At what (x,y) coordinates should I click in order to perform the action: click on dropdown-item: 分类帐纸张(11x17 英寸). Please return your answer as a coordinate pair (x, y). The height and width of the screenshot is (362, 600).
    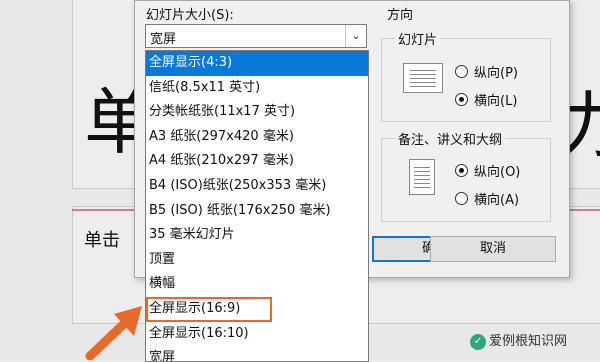
    Looking at the image, I should click on (257, 112).